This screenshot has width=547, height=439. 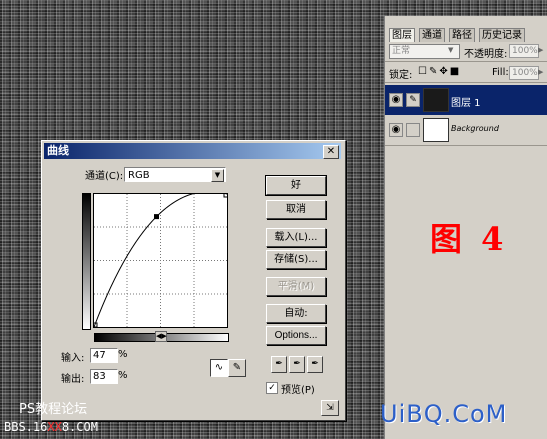 I want to click on close-icon: ✕, so click(x=331, y=151).